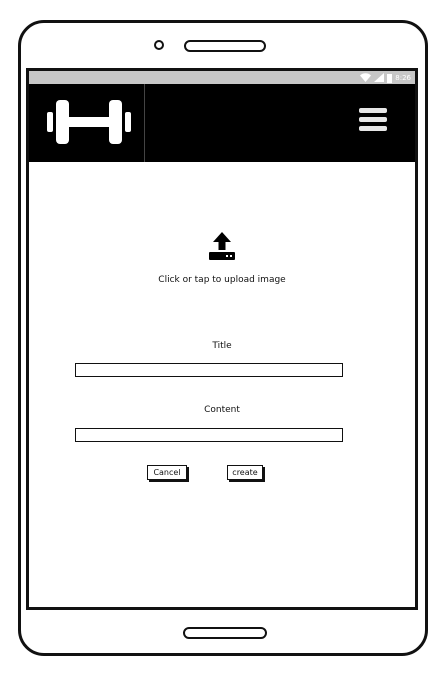 The height and width of the screenshot is (688, 441). I want to click on upload-label: Click or tap to upload image, so click(222, 280).